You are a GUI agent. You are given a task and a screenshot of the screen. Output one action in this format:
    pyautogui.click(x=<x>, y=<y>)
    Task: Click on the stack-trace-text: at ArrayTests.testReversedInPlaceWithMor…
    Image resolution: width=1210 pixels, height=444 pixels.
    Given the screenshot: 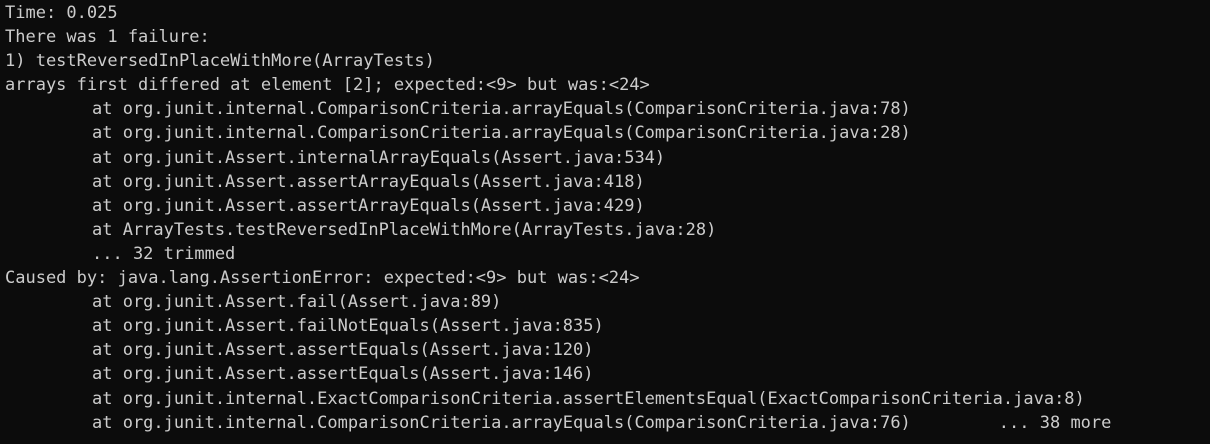 What is the action you would take?
    pyautogui.click(x=404, y=229)
    